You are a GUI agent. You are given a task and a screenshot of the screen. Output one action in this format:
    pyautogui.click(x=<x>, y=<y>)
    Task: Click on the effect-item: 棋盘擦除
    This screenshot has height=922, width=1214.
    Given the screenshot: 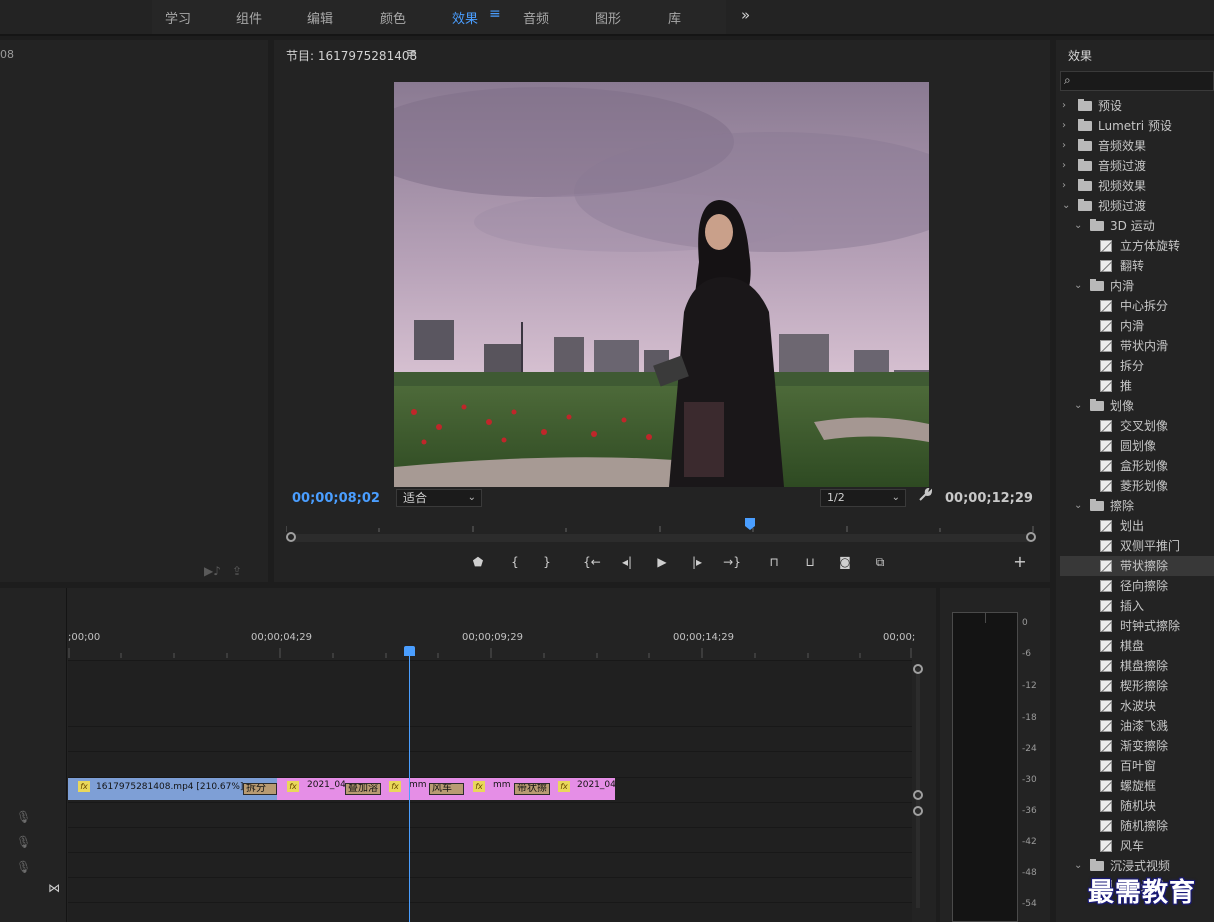 What is the action you would take?
    pyautogui.click(x=1137, y=666)
    